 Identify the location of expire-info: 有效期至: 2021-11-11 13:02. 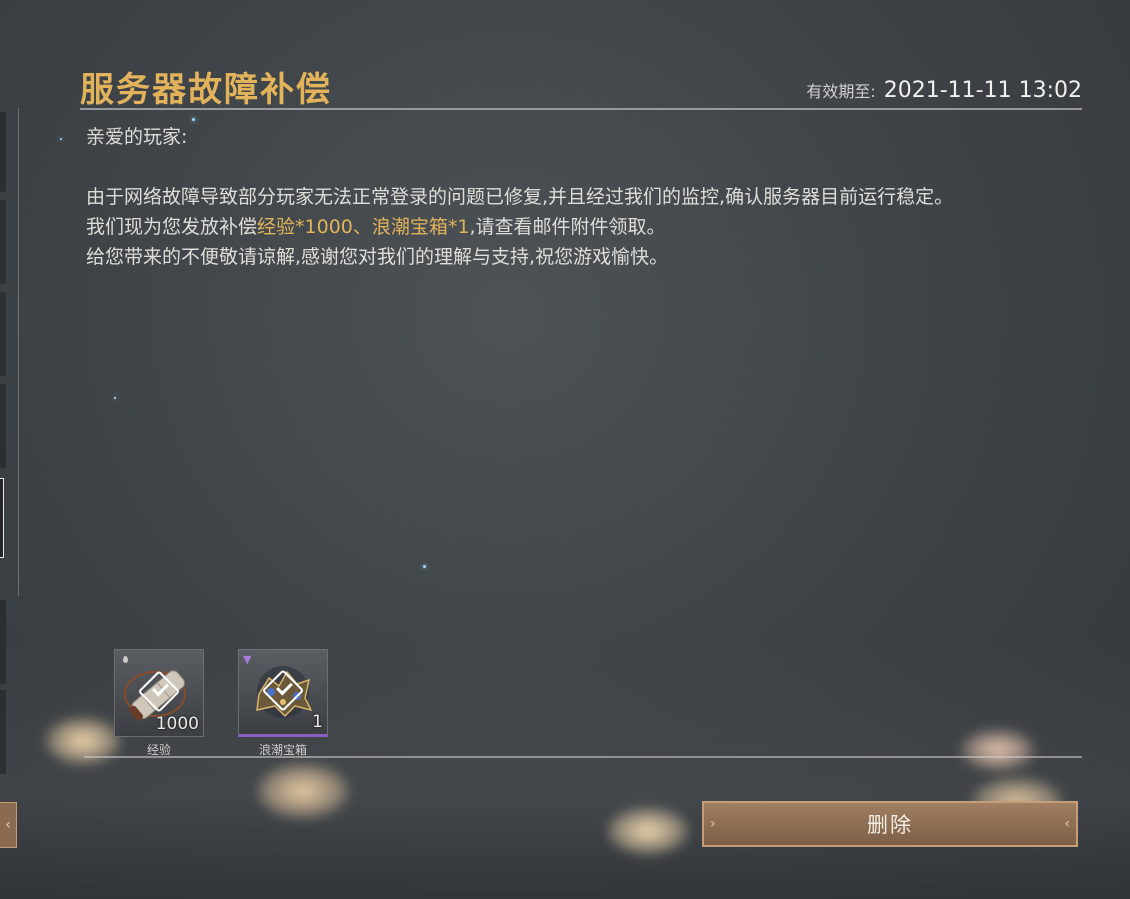
(944, 90).